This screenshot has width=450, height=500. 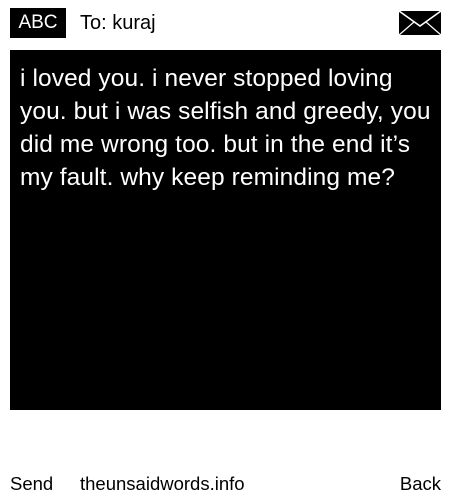 What do you see at coordinates (162, 483) in the screenshot?
I see `site-watermark: theunsaidwords.info` at bounding box center [162, 483].